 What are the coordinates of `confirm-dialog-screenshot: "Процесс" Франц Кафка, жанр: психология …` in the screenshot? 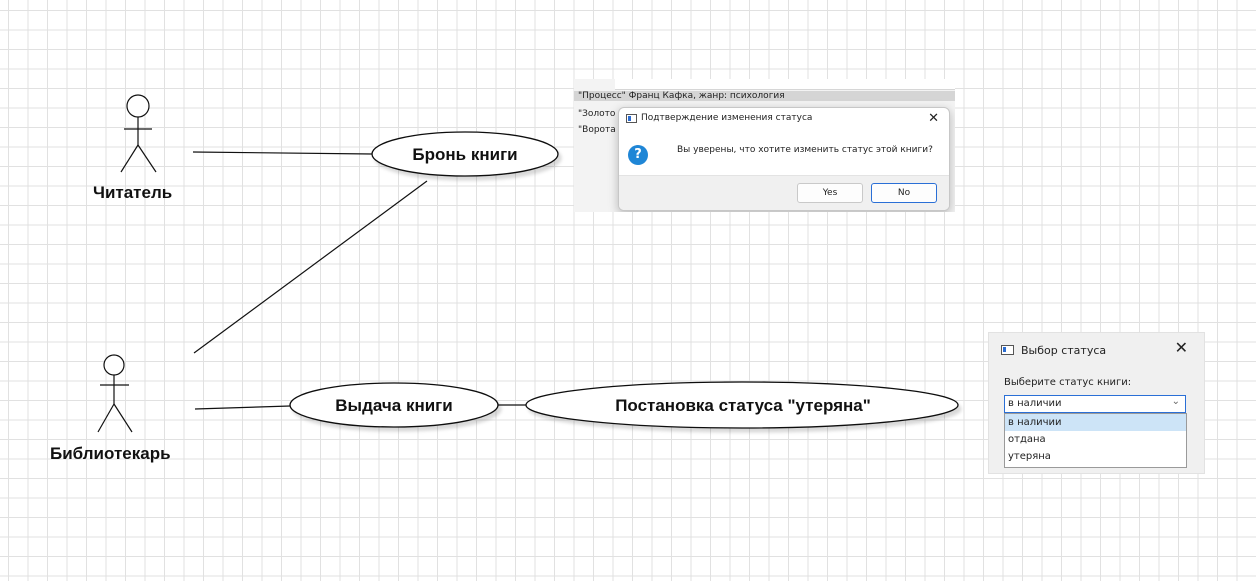 It's located at (764, 145).